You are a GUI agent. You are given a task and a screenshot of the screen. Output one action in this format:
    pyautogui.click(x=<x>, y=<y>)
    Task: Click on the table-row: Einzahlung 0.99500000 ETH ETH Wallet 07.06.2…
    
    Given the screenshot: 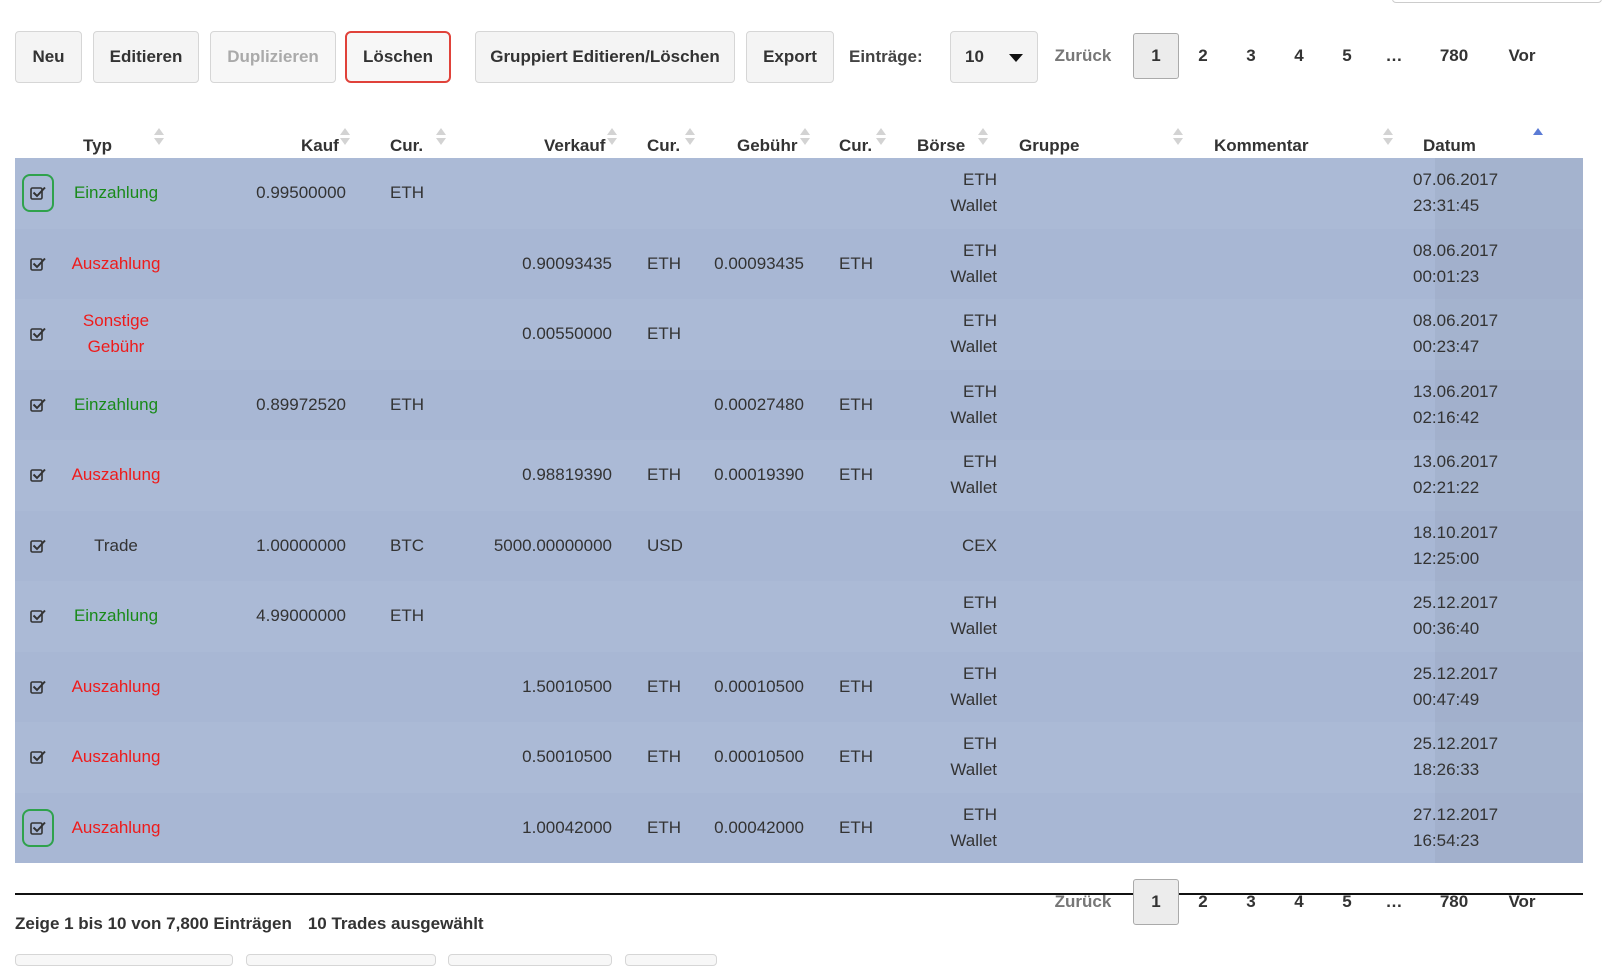 What is the action you would take?
    pyautogui.click(x=799, y=193)
    